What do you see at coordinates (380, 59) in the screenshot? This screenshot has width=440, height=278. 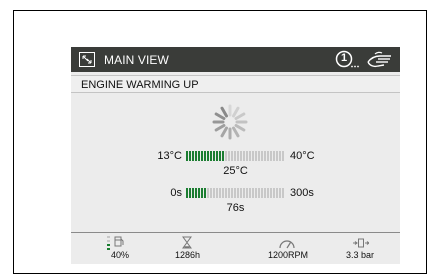 I see `hand-touch-icon` at bounding box center [380, 59].